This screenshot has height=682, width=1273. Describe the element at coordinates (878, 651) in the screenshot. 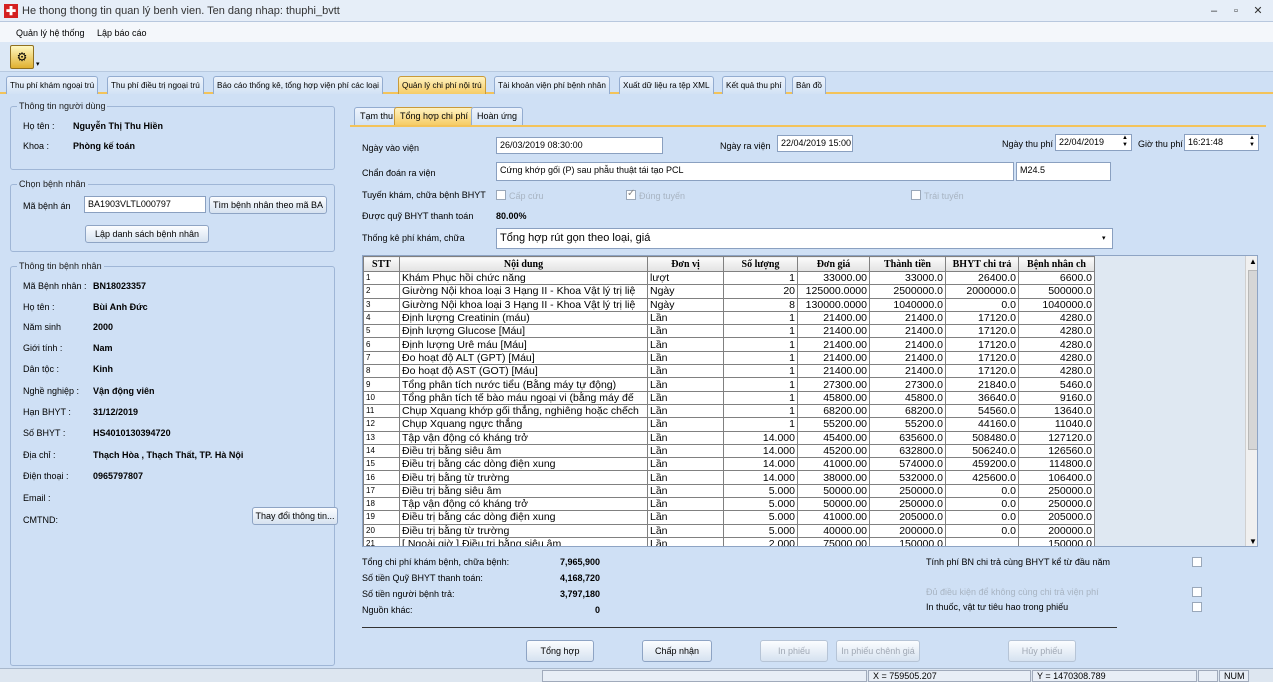

I see `print-diff-receipt-button: In phiếu chênh giá` at that location.